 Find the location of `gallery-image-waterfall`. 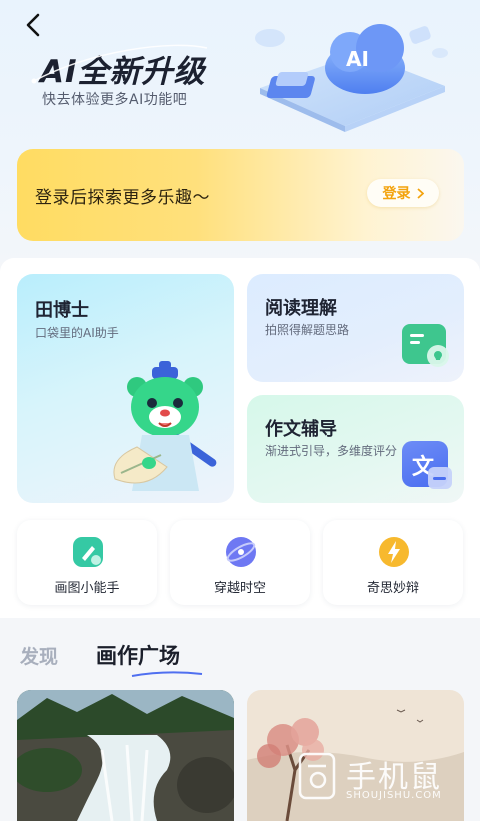

gallery-image-waterfall is located at coordinates (125, 755).